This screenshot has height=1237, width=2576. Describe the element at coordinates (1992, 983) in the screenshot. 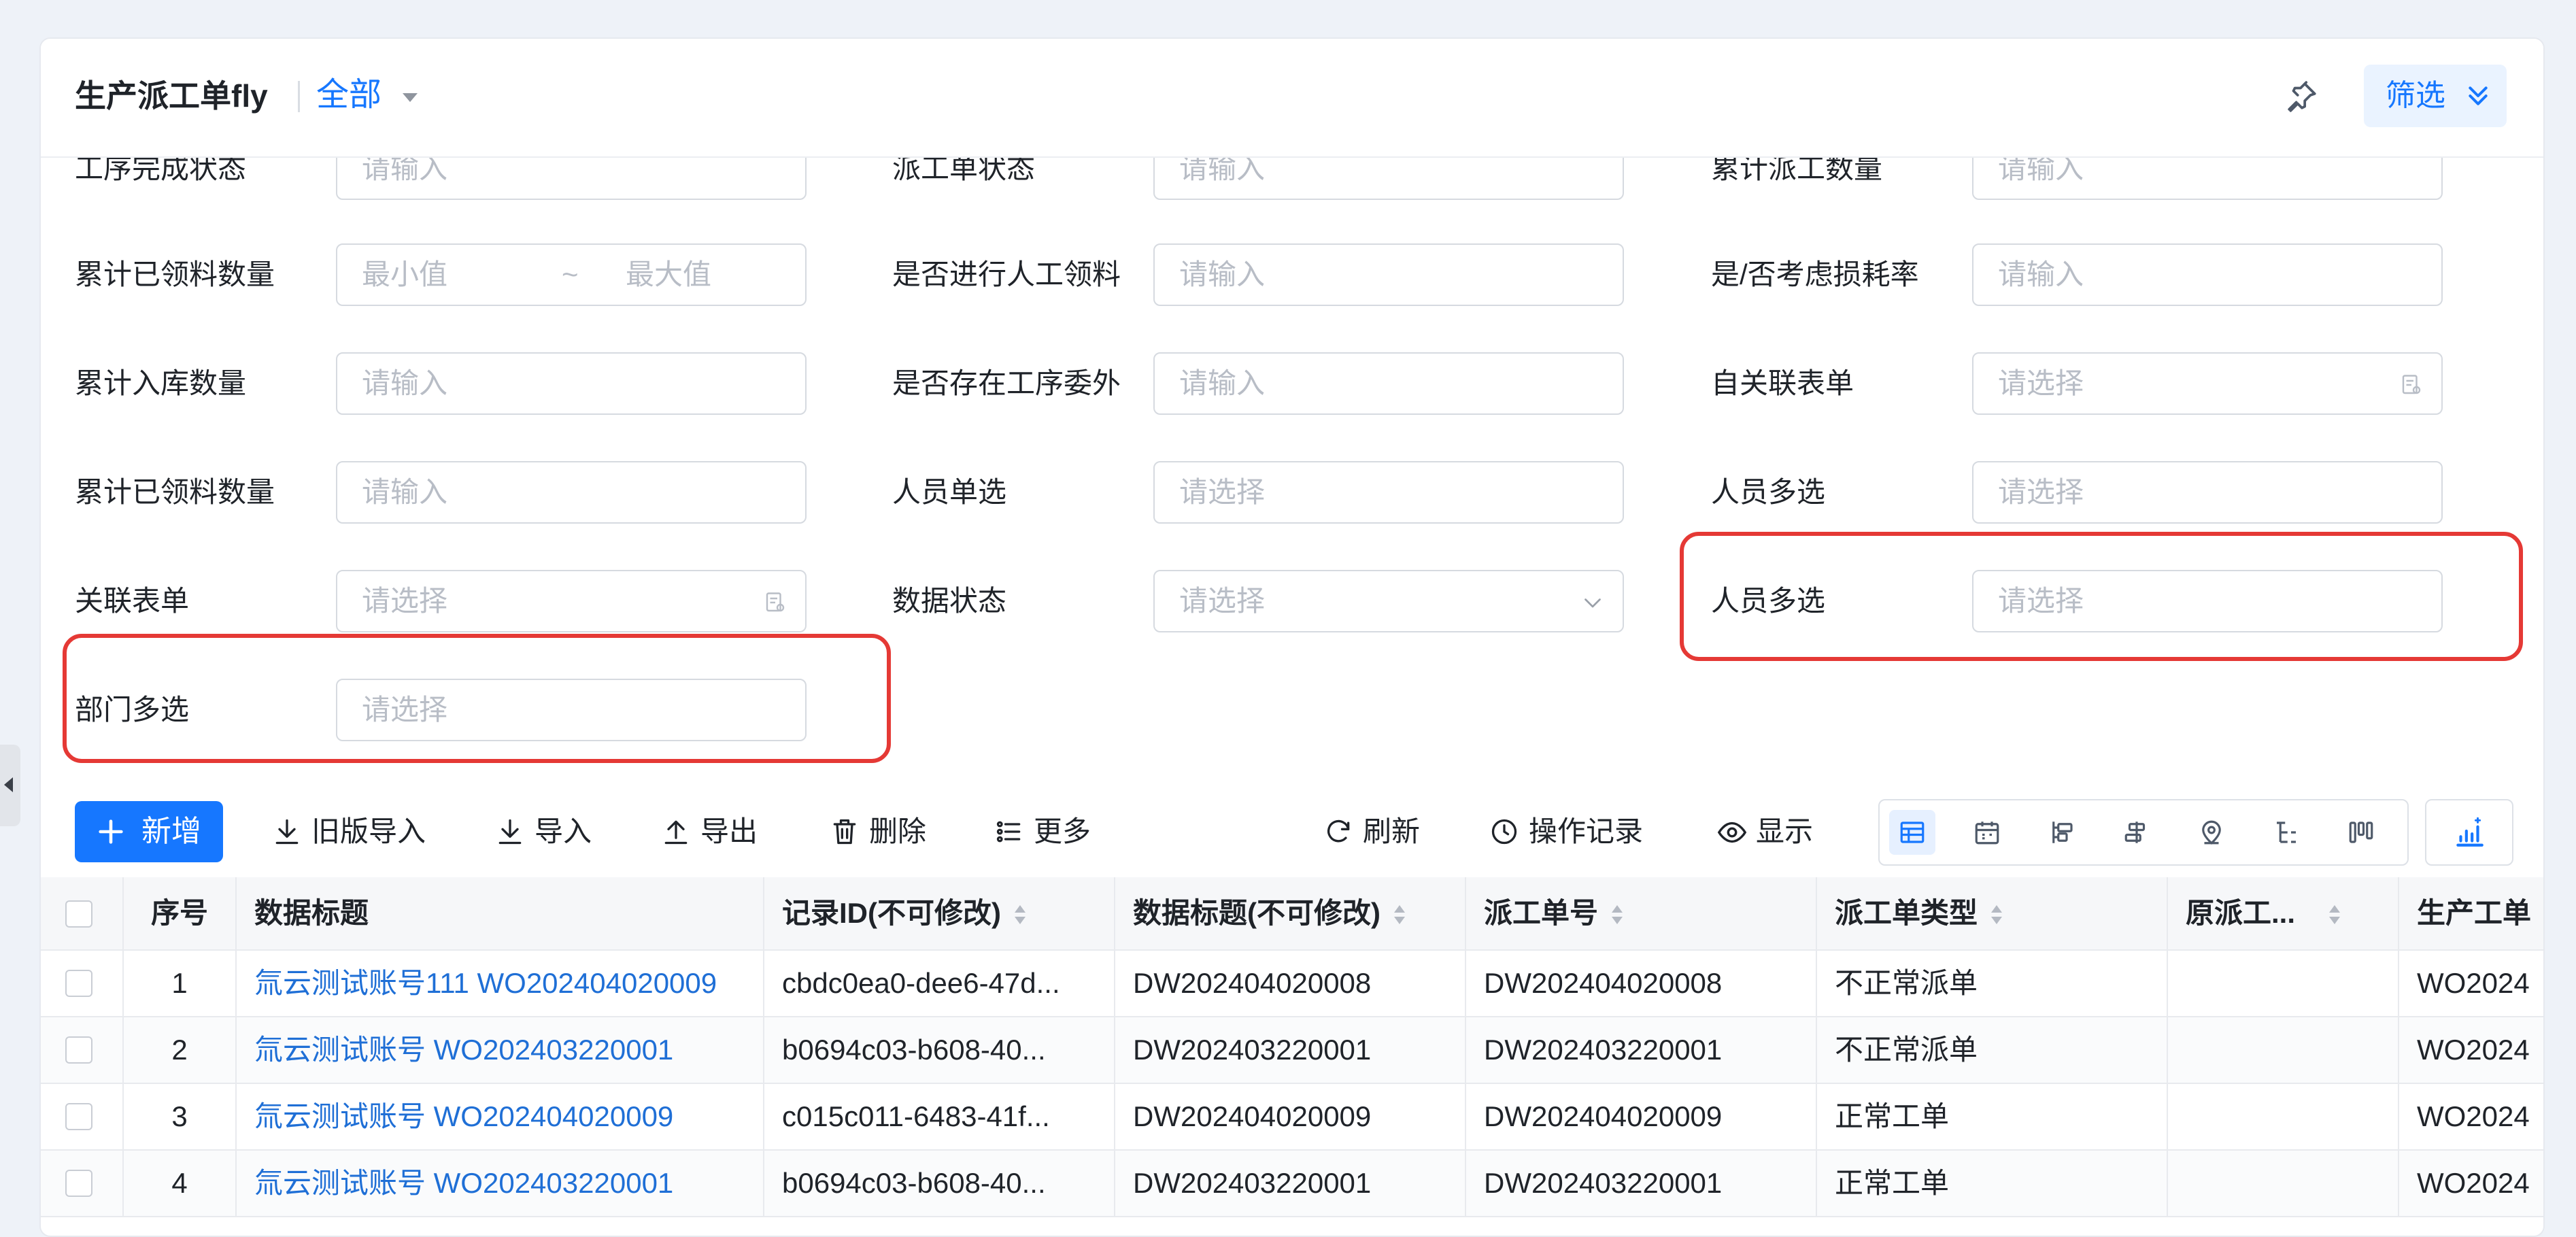

I see `row-dispatch-type: 不正常派单` at that location.